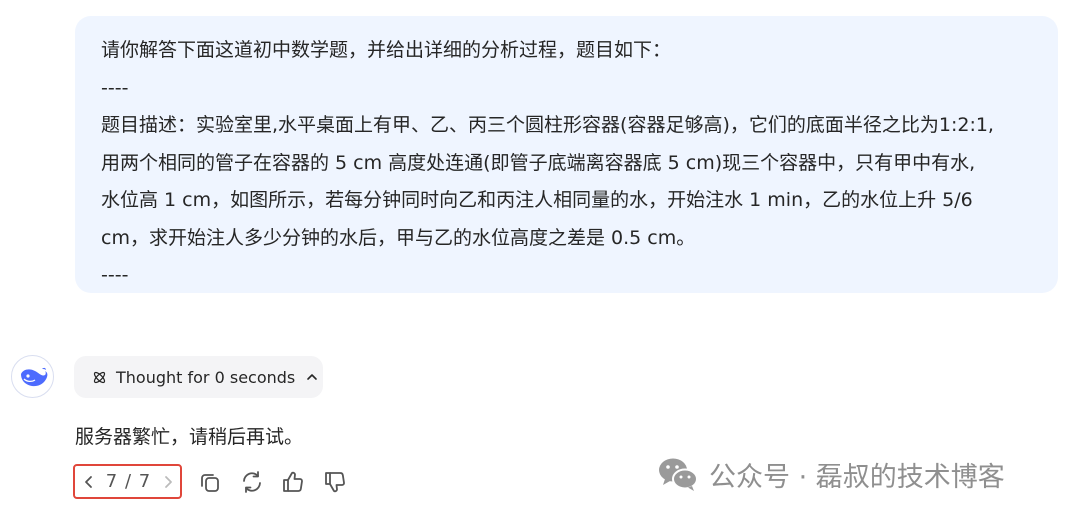  Describe the element at coordinates (335, 482) in the screenshot. I see `thumbs-down-icon` at that location.